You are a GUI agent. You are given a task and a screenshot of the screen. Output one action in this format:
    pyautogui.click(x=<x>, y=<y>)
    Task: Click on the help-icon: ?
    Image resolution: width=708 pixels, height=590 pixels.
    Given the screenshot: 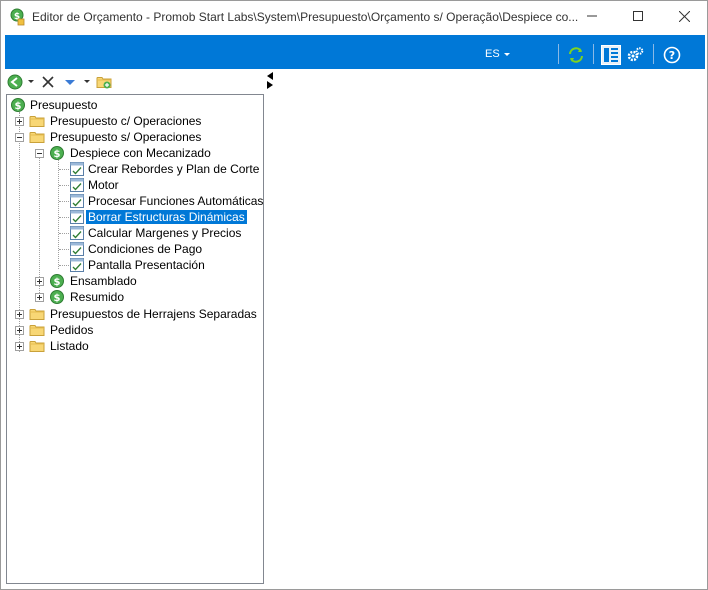 What is the action you would take?
    pyautogui.click(x=672, y=55)
    